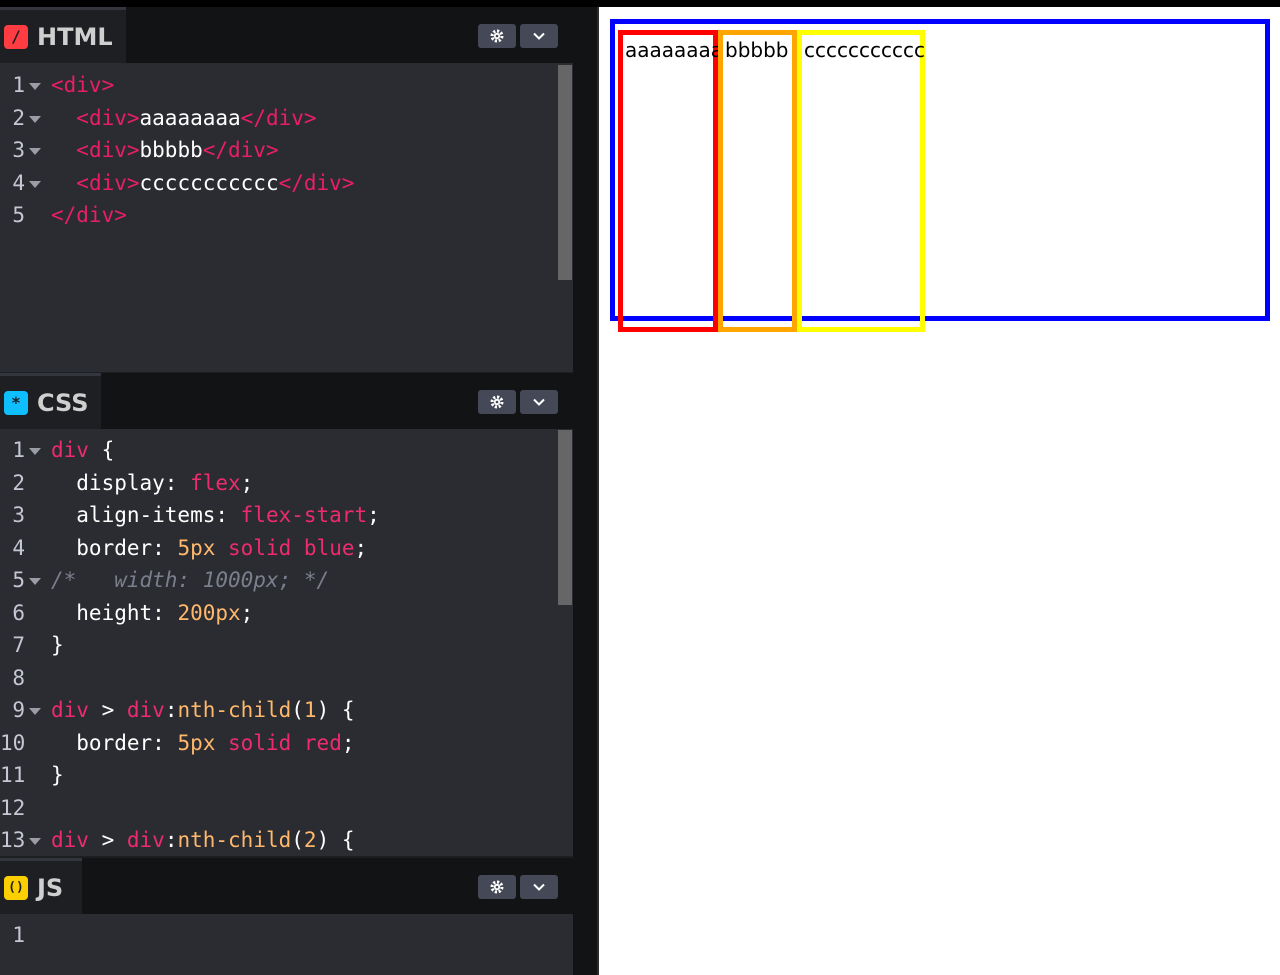 The width and height of the screenshot is (1280, 975). I want to click on code-line: 11}, so click(280, 775).